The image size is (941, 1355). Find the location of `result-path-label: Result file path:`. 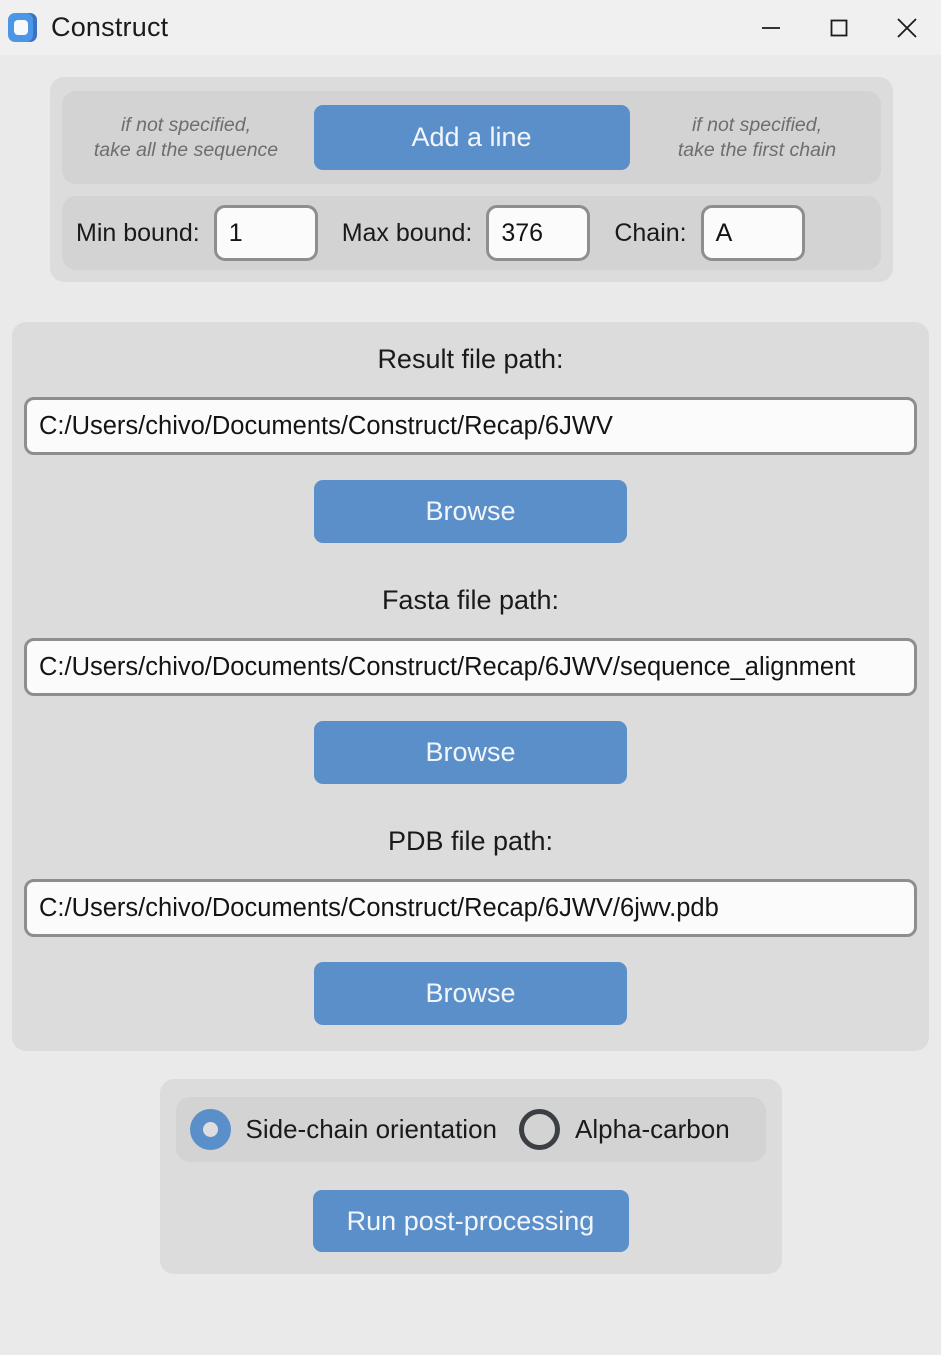

result-path-label: Result file path: is located at coordinates (470, 359).